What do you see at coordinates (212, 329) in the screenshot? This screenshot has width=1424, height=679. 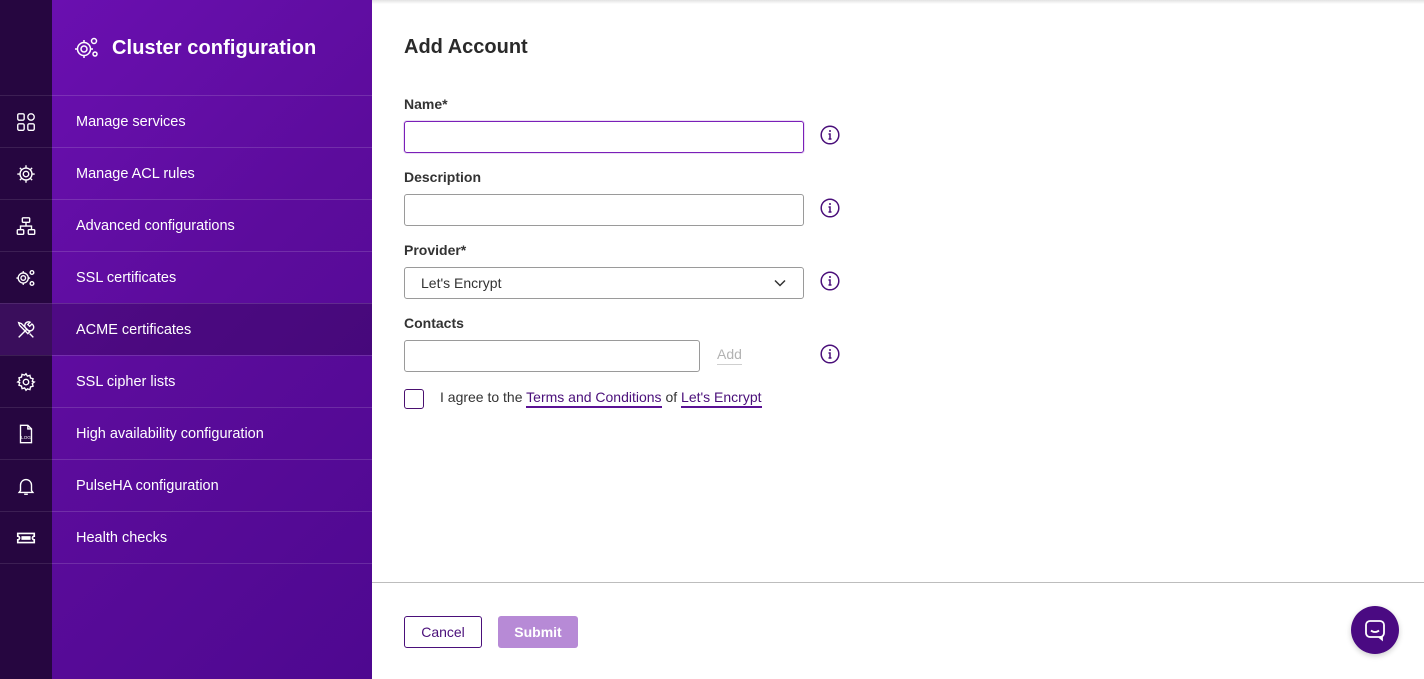 I see `sidebar-item-acme-certificates: ACME certificates` at bounding box center [212, 329].